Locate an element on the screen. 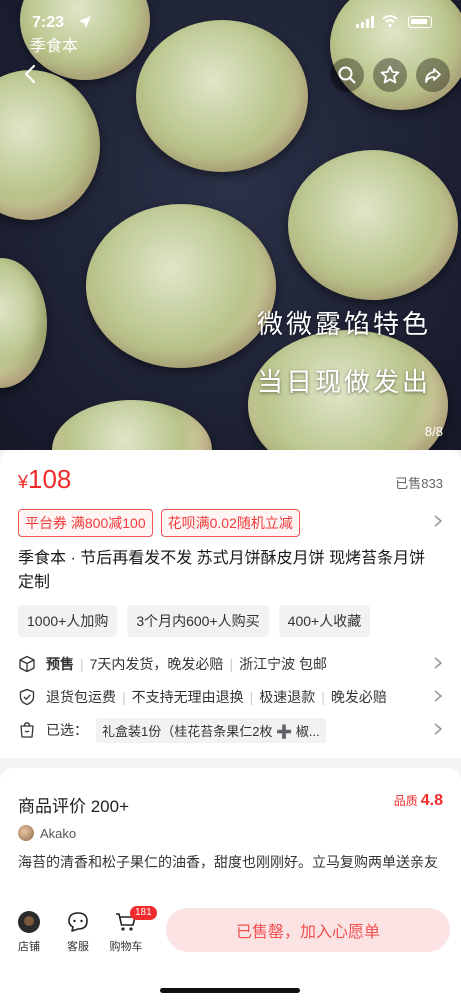 The width and height of the screenshot is (461, 1000). huabei-coupon: 花呗满0.02随机立减 is located at coordinates (230, 523).